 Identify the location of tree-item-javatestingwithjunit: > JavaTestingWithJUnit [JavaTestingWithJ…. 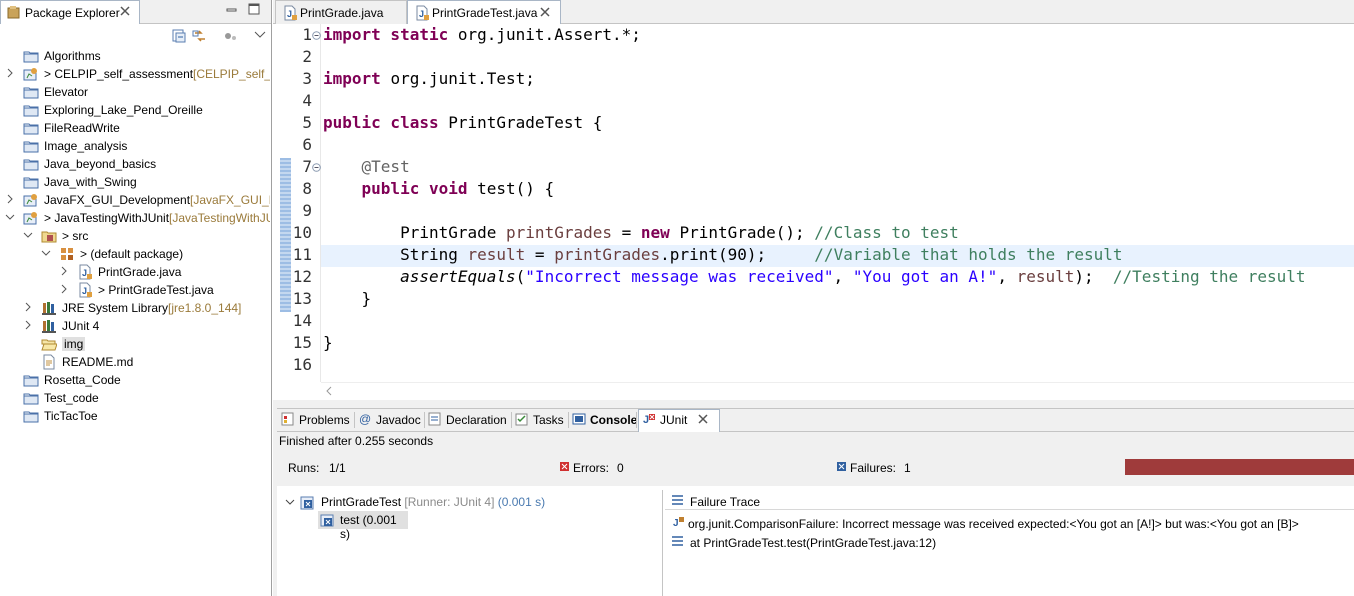
(135, 218).